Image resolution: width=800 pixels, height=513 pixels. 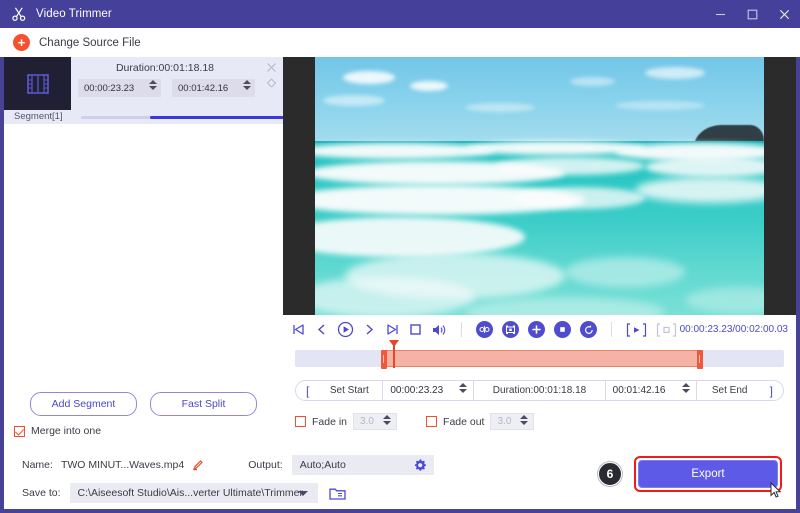 I want to click on add-segment-button: Add Segment, so click(x=83, y=404).